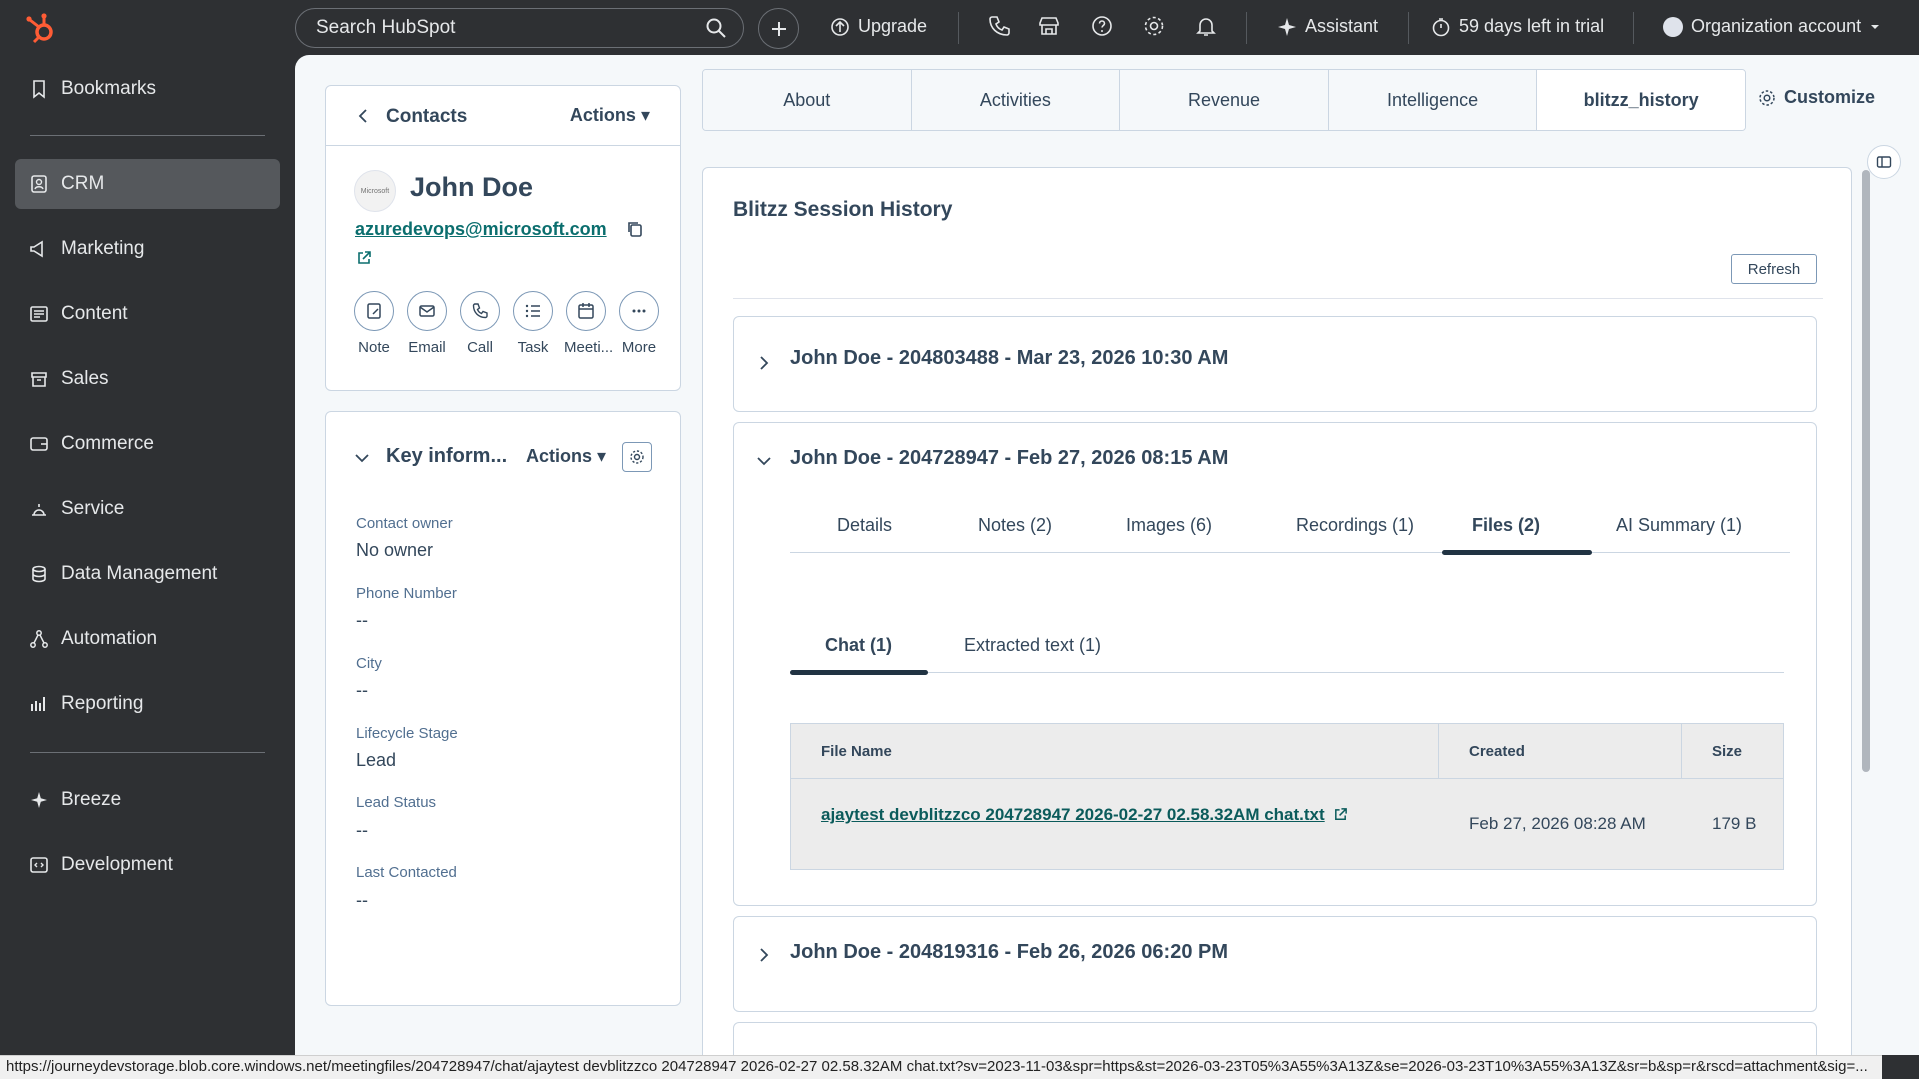 The image size is (1919, 1079). I want to click on sidebar-item-label: Bookmarks, so click(109, 88).